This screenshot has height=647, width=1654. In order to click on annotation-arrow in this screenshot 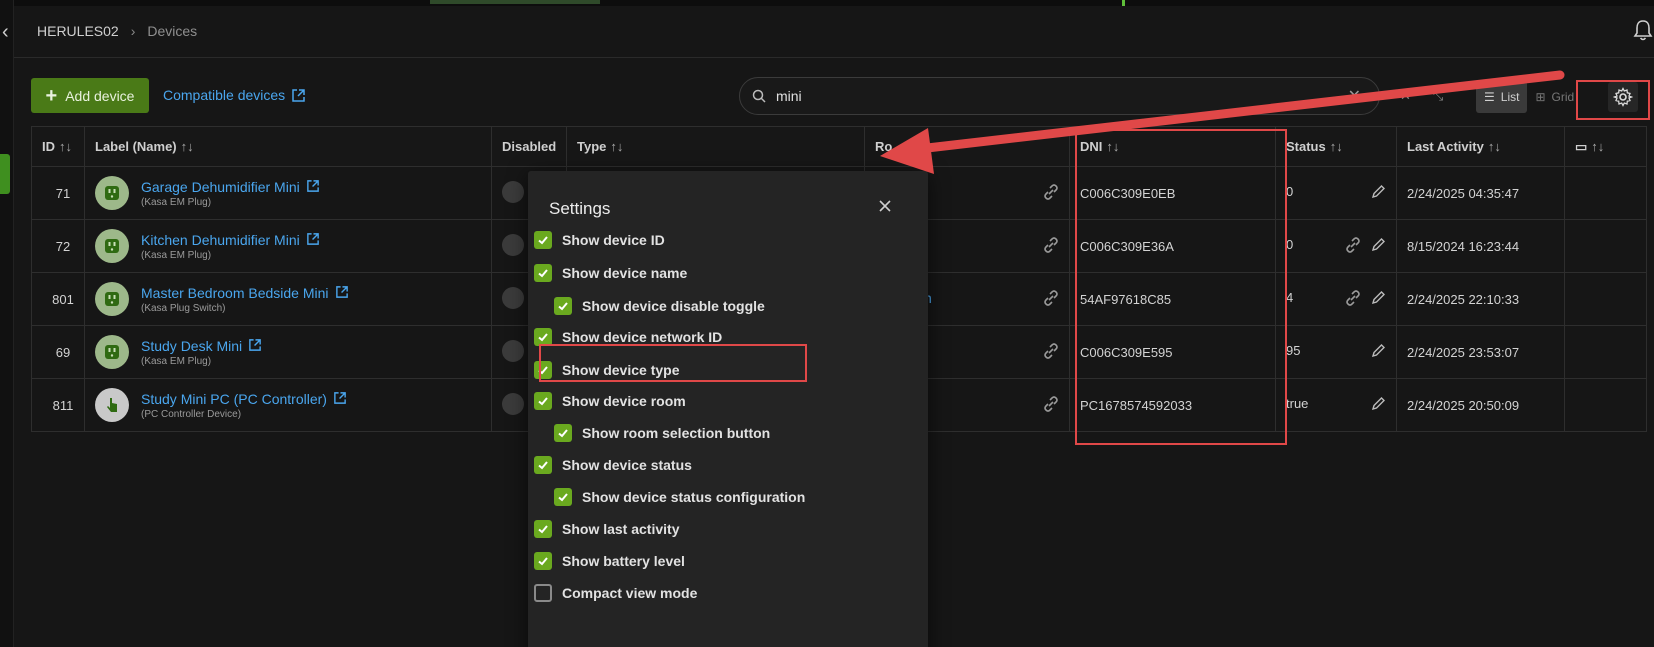, I will do `click(1222, 122)`.